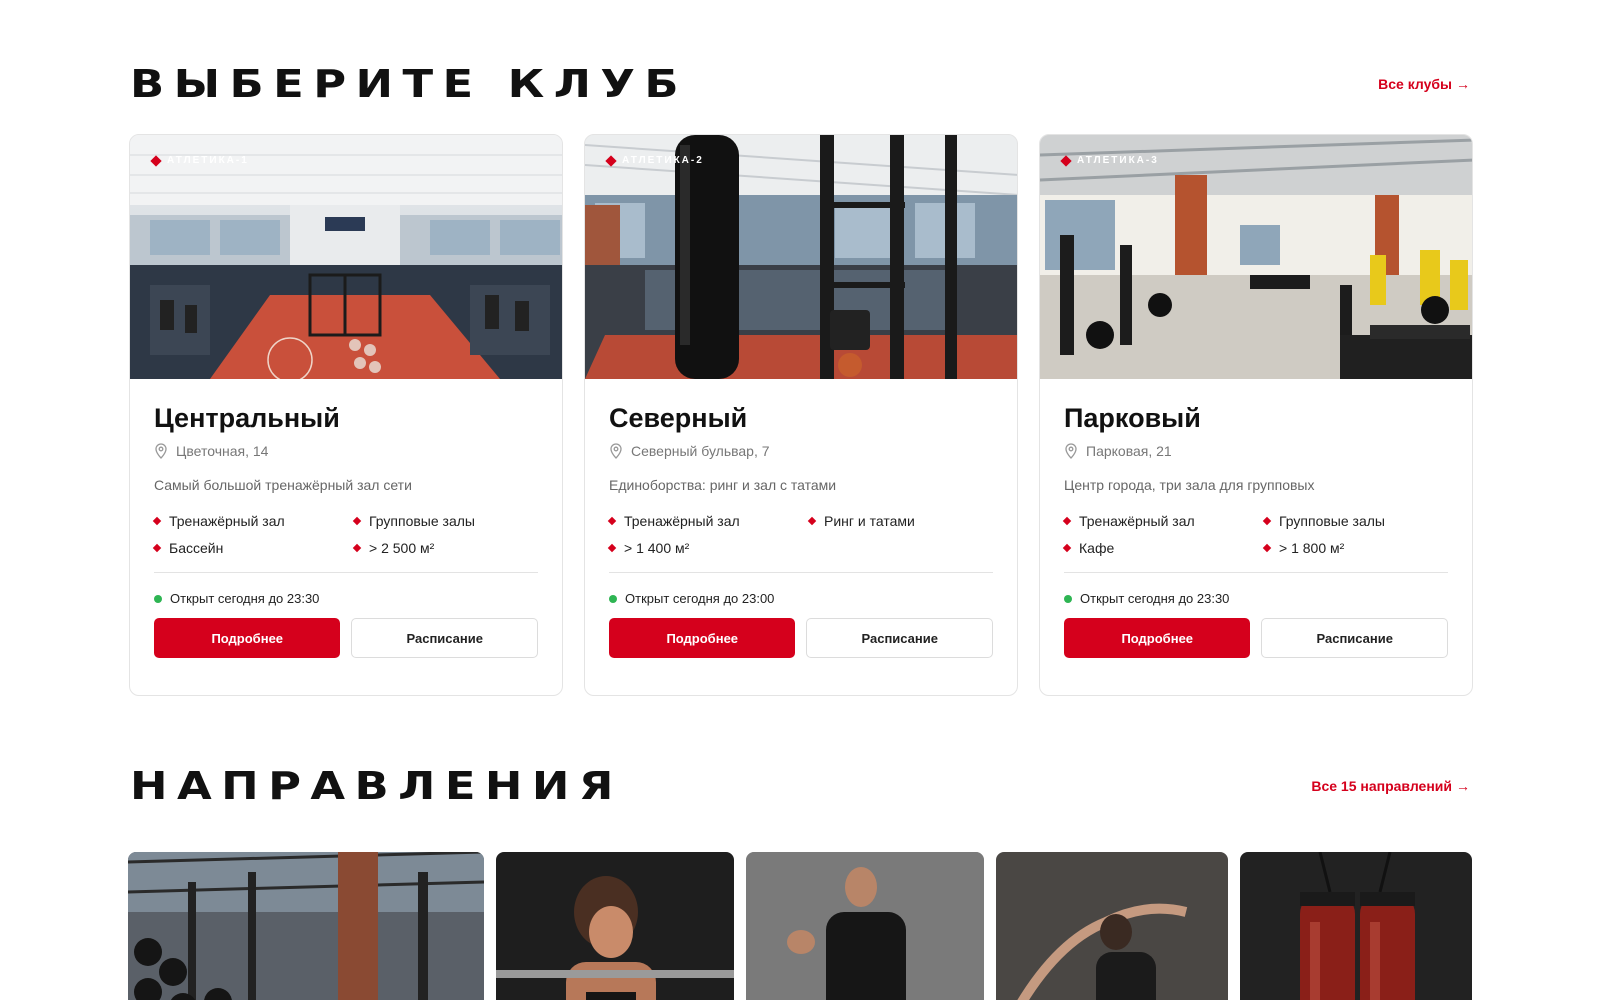 The width and height of the screenshot is (1600, 1000). I want to click on directions-section-title: Направления, so click(376, 786).